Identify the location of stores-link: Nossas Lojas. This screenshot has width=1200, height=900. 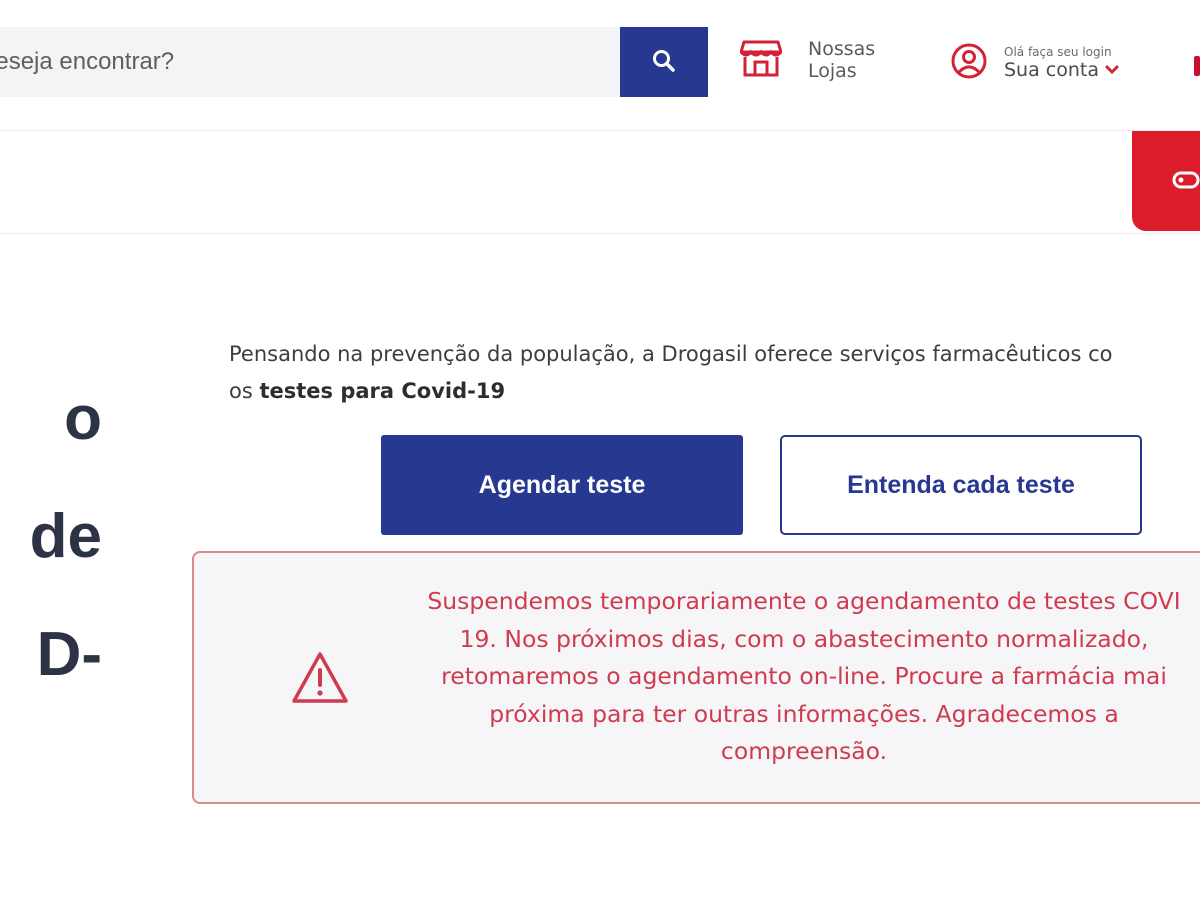
(818, 60).